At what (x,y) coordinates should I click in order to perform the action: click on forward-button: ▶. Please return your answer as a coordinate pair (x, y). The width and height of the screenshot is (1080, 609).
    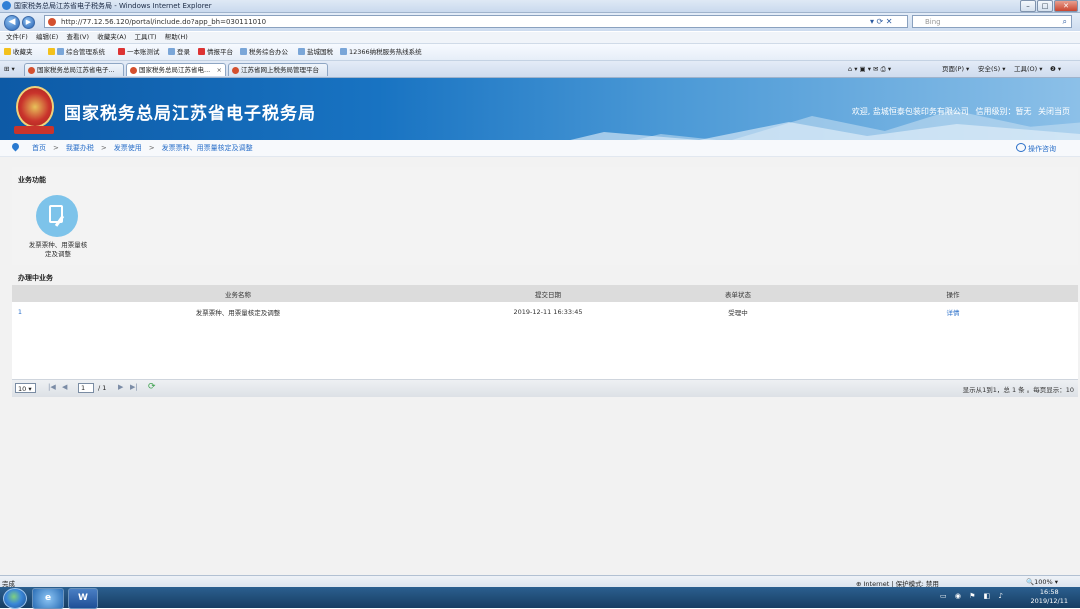
    Looking at the image, I should click on (28, 22).